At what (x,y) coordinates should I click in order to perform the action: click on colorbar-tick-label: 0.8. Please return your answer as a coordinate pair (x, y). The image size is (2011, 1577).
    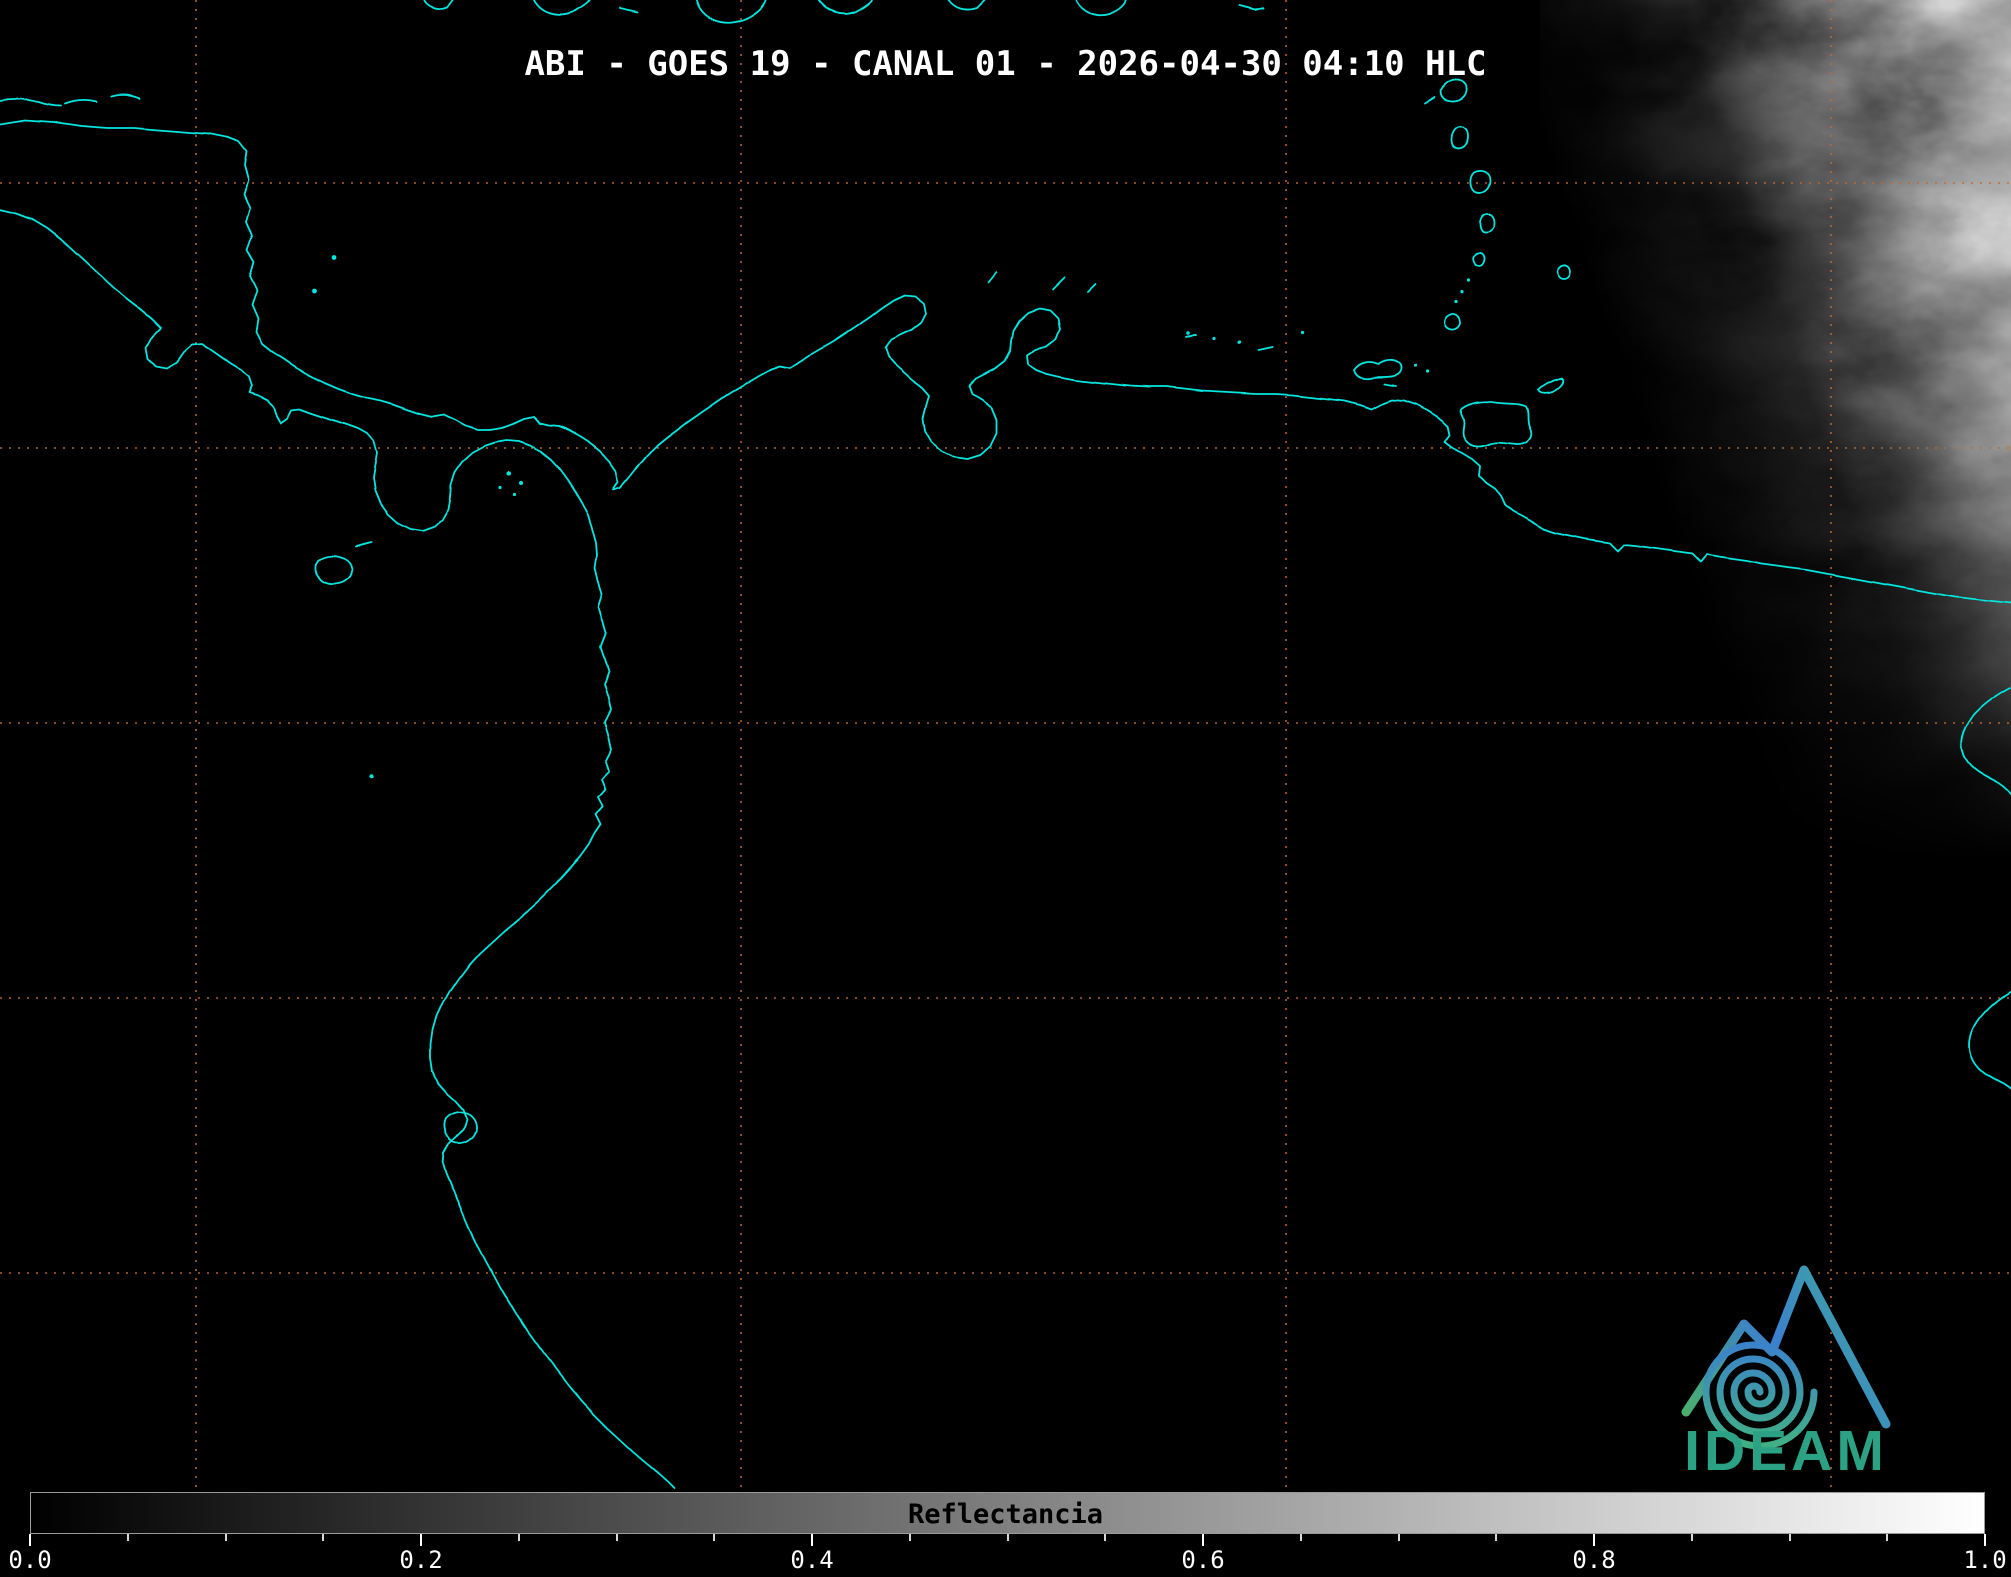
    Looking at the image, I should click on (1594, 1560).